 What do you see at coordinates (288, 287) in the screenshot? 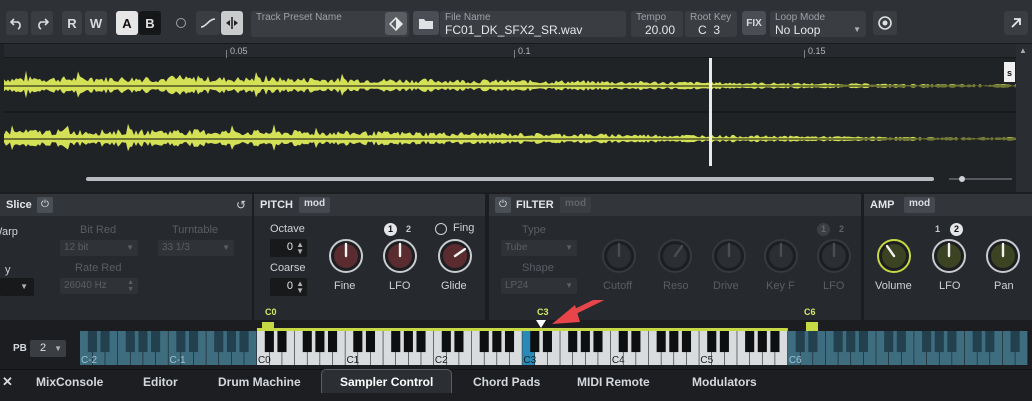
I see `coarse-field: 0 ▲ ▼` at bounding box center [288, 287].